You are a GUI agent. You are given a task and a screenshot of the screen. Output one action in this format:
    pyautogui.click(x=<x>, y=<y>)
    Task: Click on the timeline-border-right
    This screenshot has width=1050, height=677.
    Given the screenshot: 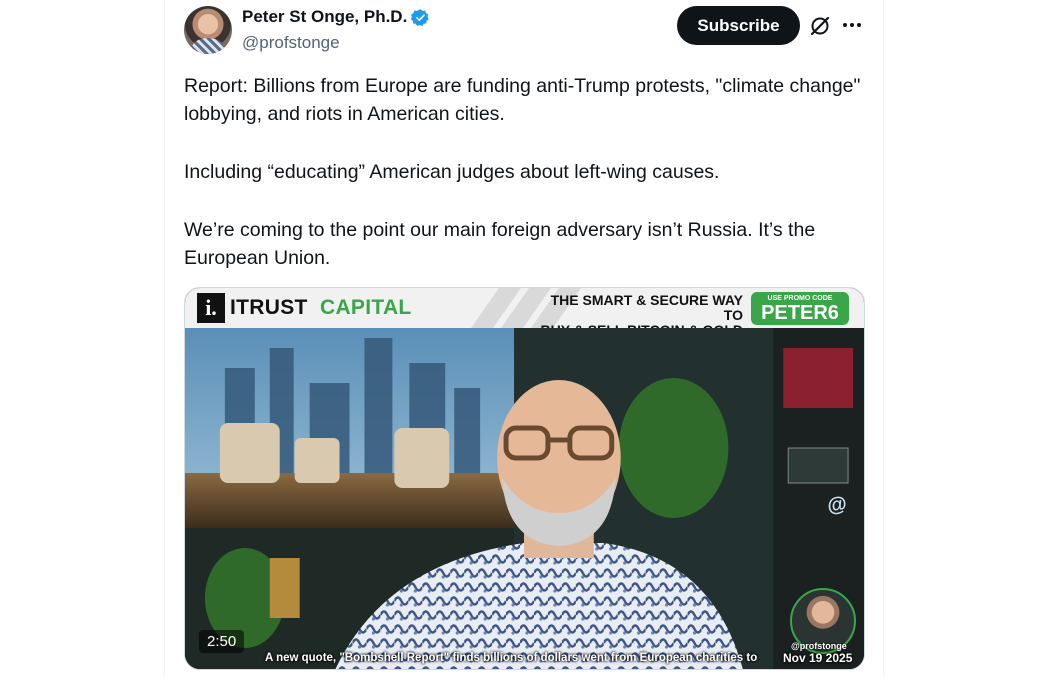 What is the action you would take?
    pyautogui.click(x=883, y=338)
    